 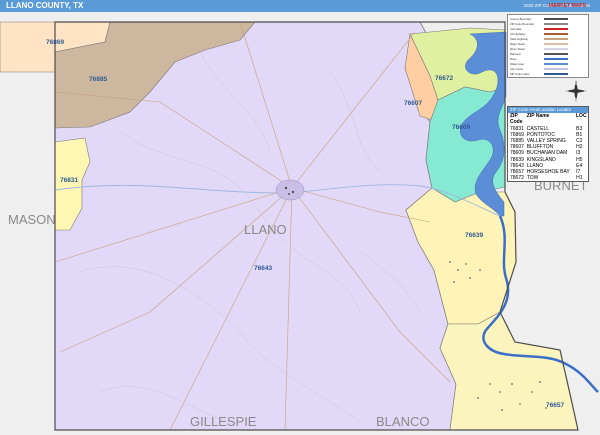 I want to click on legend-row: City Limits, so click(x=548, y=69).